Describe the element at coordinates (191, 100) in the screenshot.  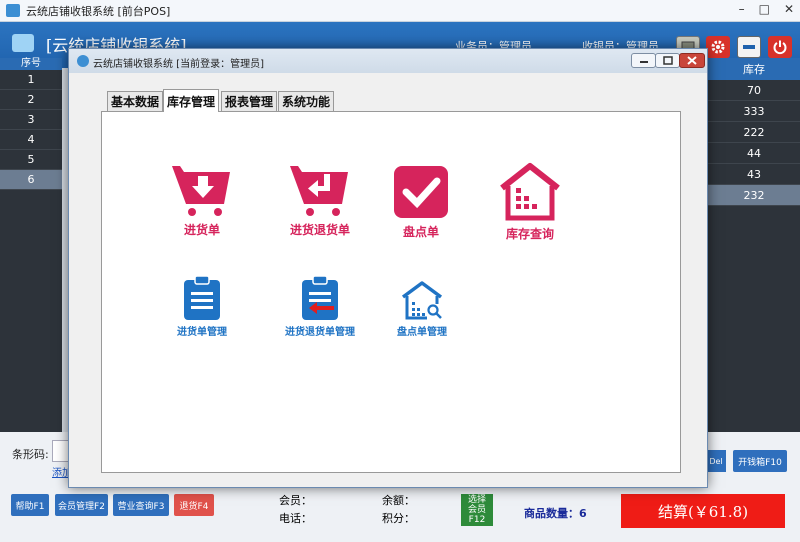
I see `tab-inventory-management: 库存管理` at that location.